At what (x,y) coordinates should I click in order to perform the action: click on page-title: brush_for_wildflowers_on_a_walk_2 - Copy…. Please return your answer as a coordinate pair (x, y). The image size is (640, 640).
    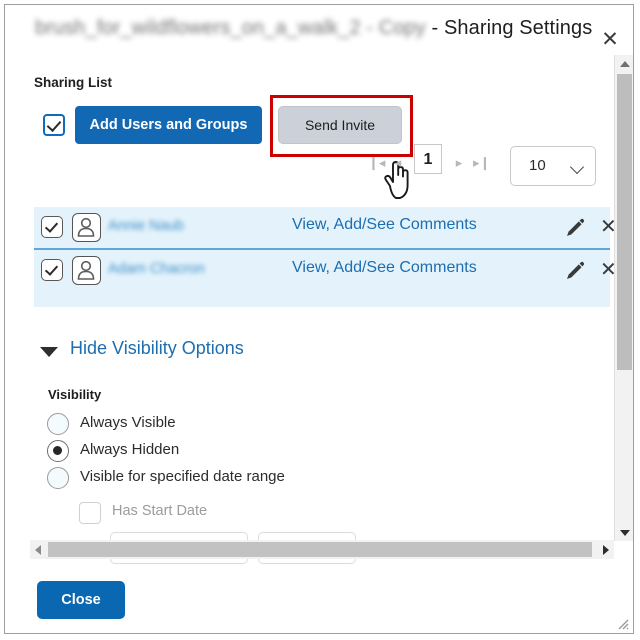
    Looking at the image, I should click on (313, 28).